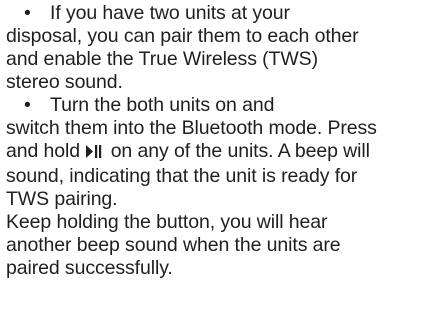 The image size is (424, 312). Describe the element at coordinates (167, 222) in the screenshot. I see `followup-line1: Keep holding the button, you will hear` at that location.